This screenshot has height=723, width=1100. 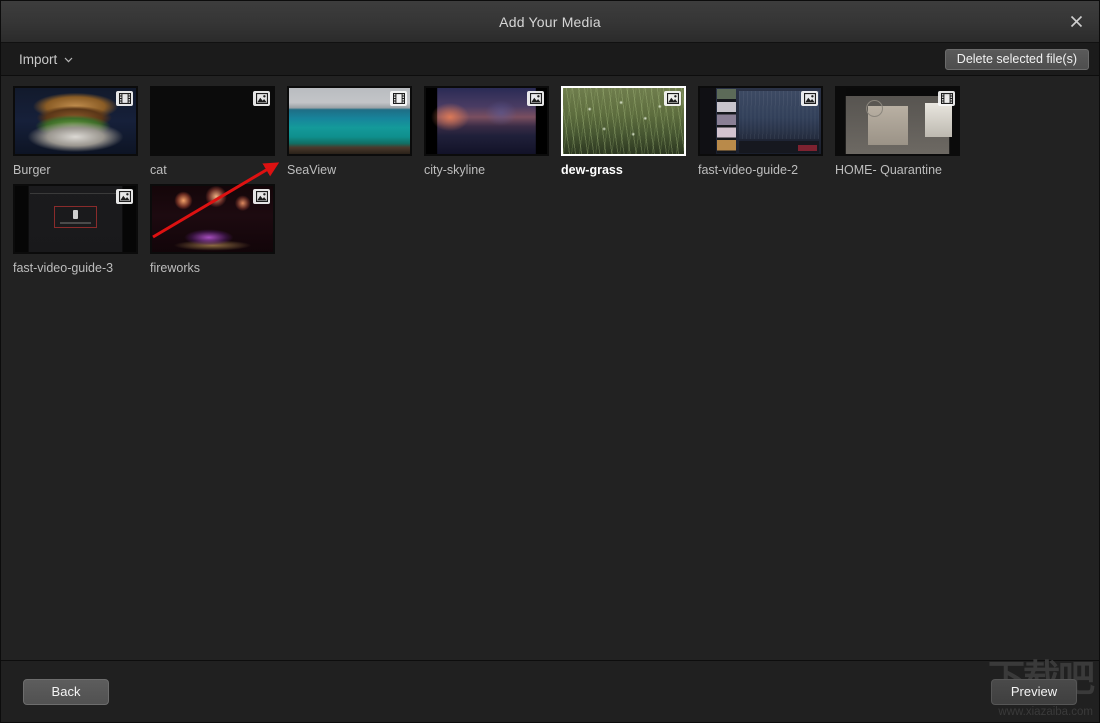 I want to click on media-item: fast-video-guide-3, so click(x=81, y=229).